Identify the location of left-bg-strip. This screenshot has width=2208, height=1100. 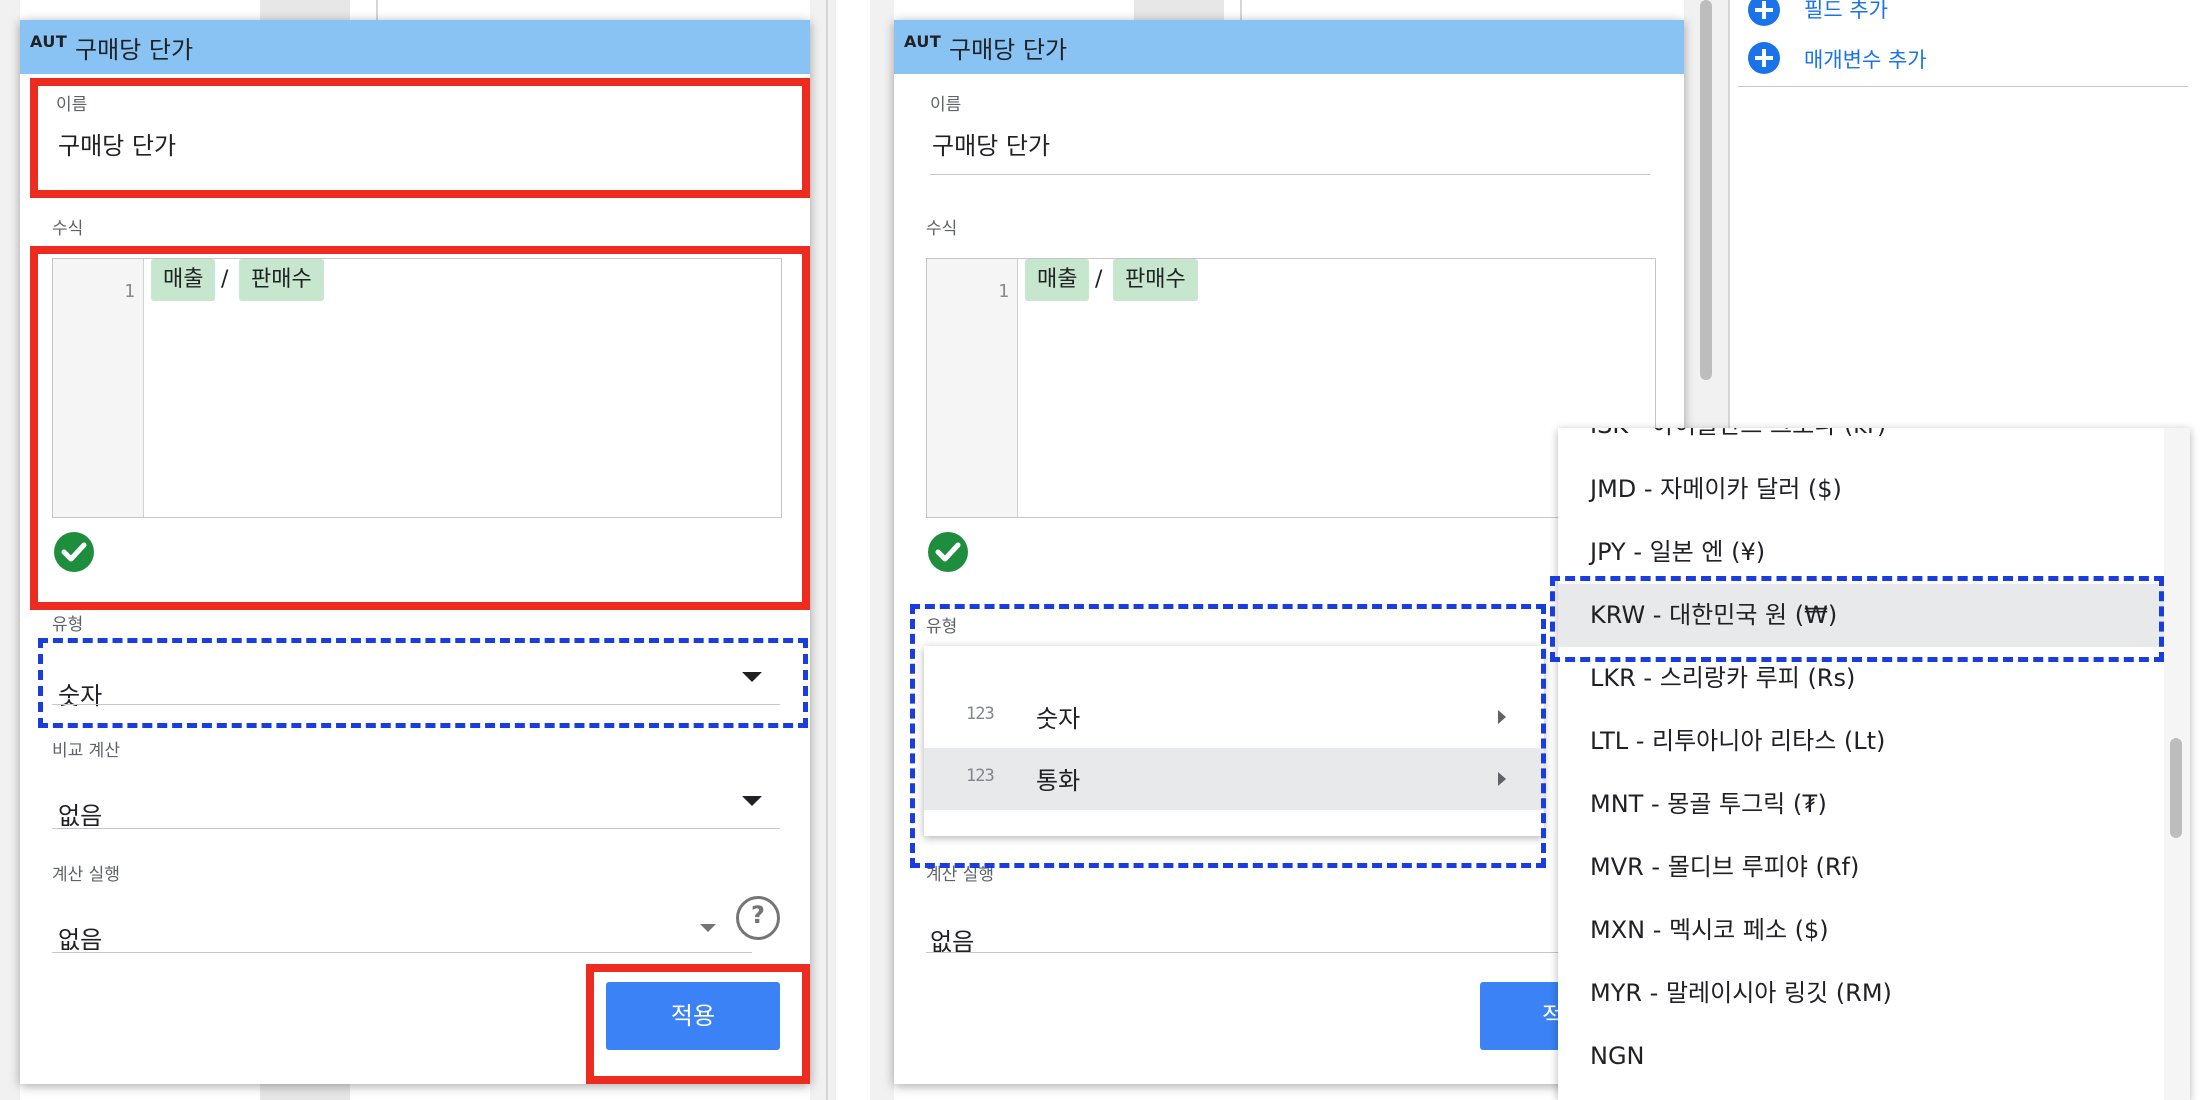
(10, 550).